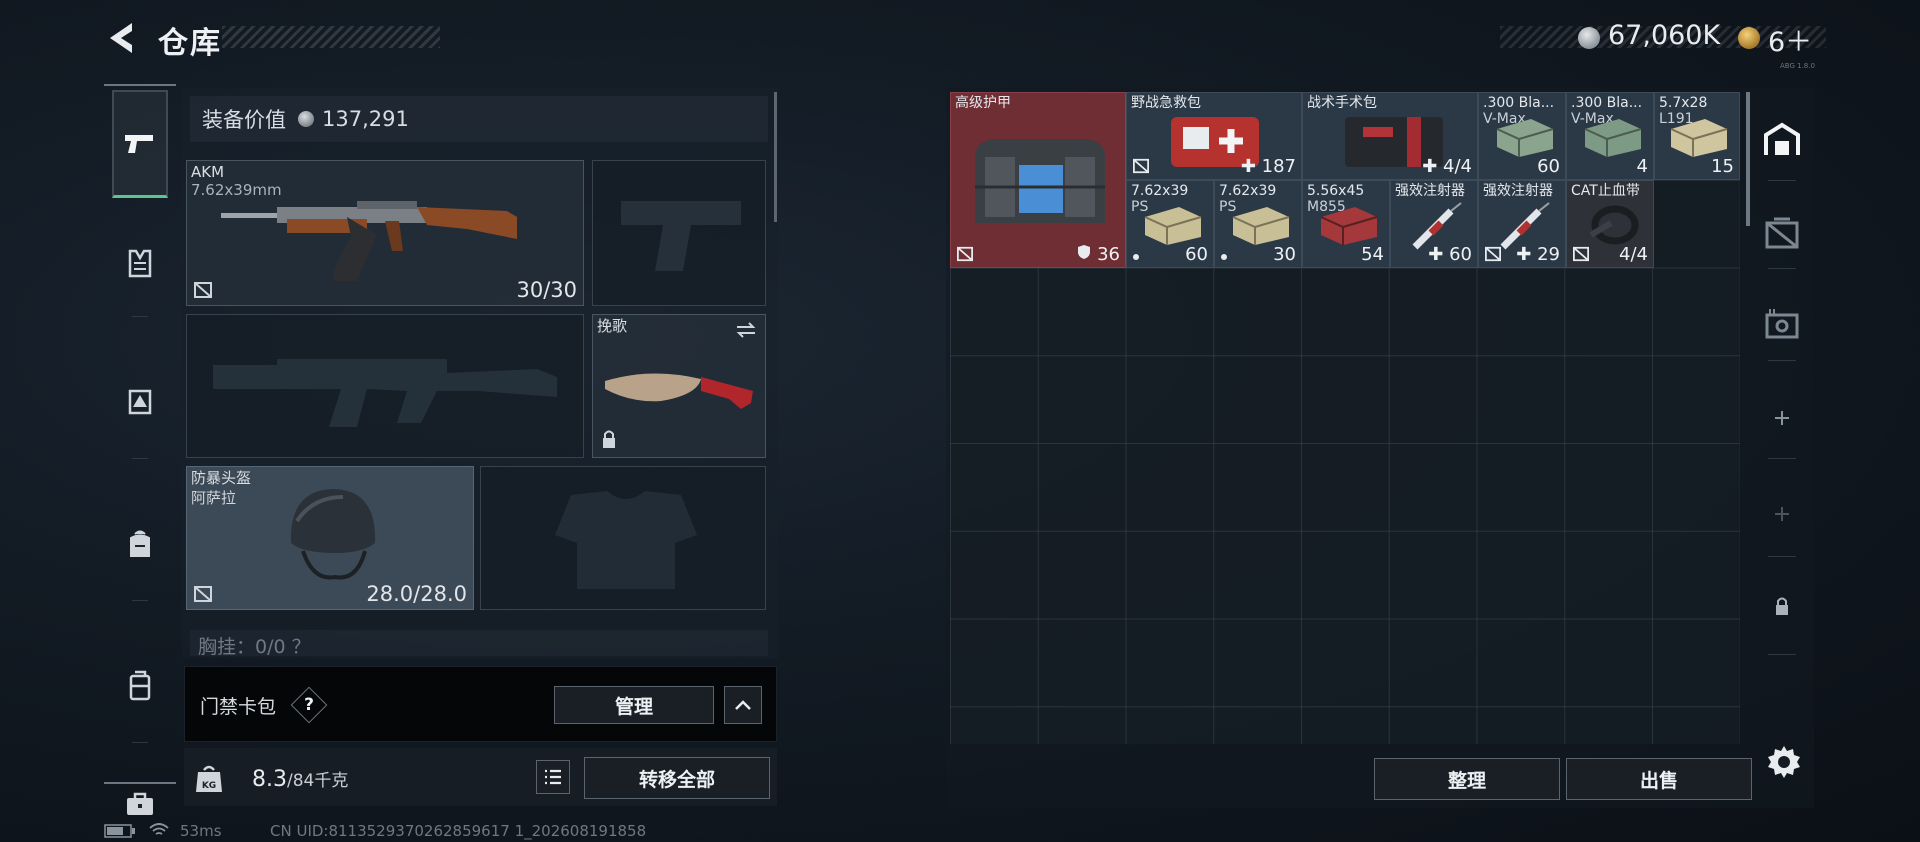 The image size is (1920, 842). Describe the element at coordinates (1447, 166) in the screenshot. I see `item-count: ✚ 4/4` at that location.